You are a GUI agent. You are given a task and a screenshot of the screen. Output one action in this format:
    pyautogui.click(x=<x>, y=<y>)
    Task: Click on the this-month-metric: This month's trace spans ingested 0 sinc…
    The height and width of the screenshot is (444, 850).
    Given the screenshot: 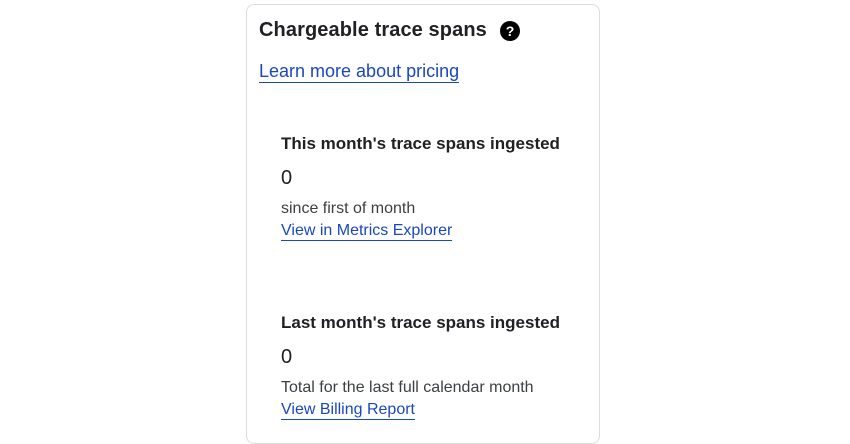 What is the action you would take?
    pyautogui.click(x=420, y=187)
    